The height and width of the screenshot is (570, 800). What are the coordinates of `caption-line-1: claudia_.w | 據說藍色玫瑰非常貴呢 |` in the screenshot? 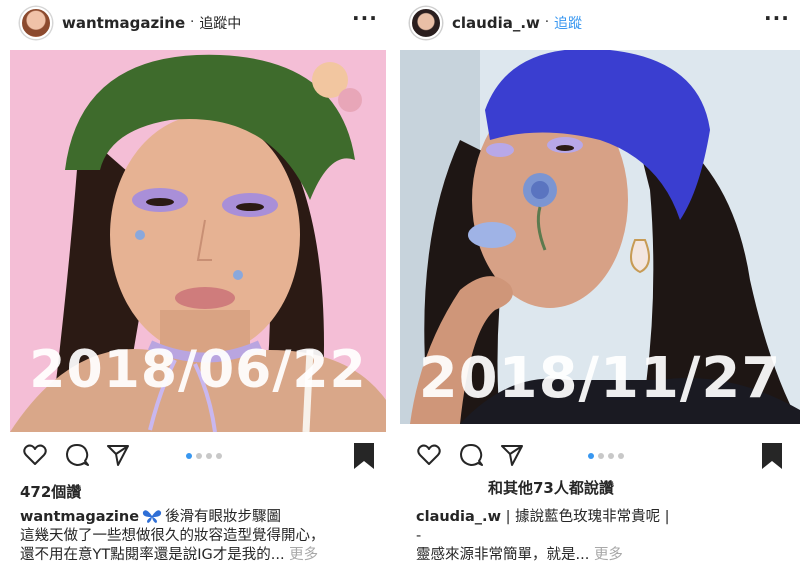 It's located at (601, 517).